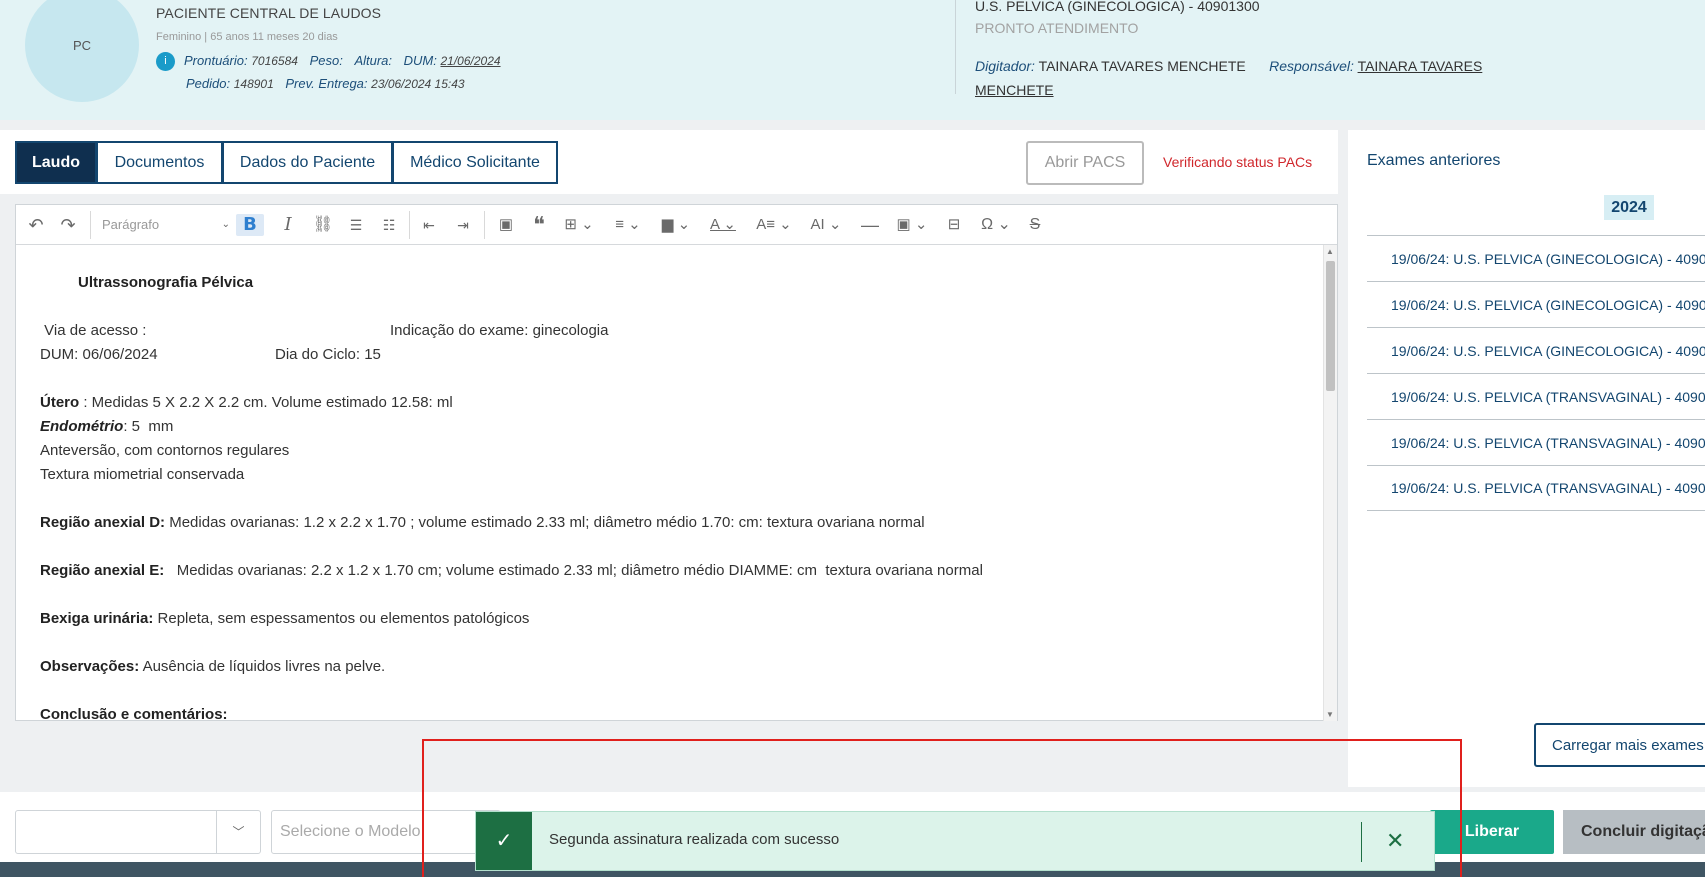  Describe the element at coordinates (418, 84) in the screenshot. I see `entrega-value: 23/06/2024 15:43` at that location.